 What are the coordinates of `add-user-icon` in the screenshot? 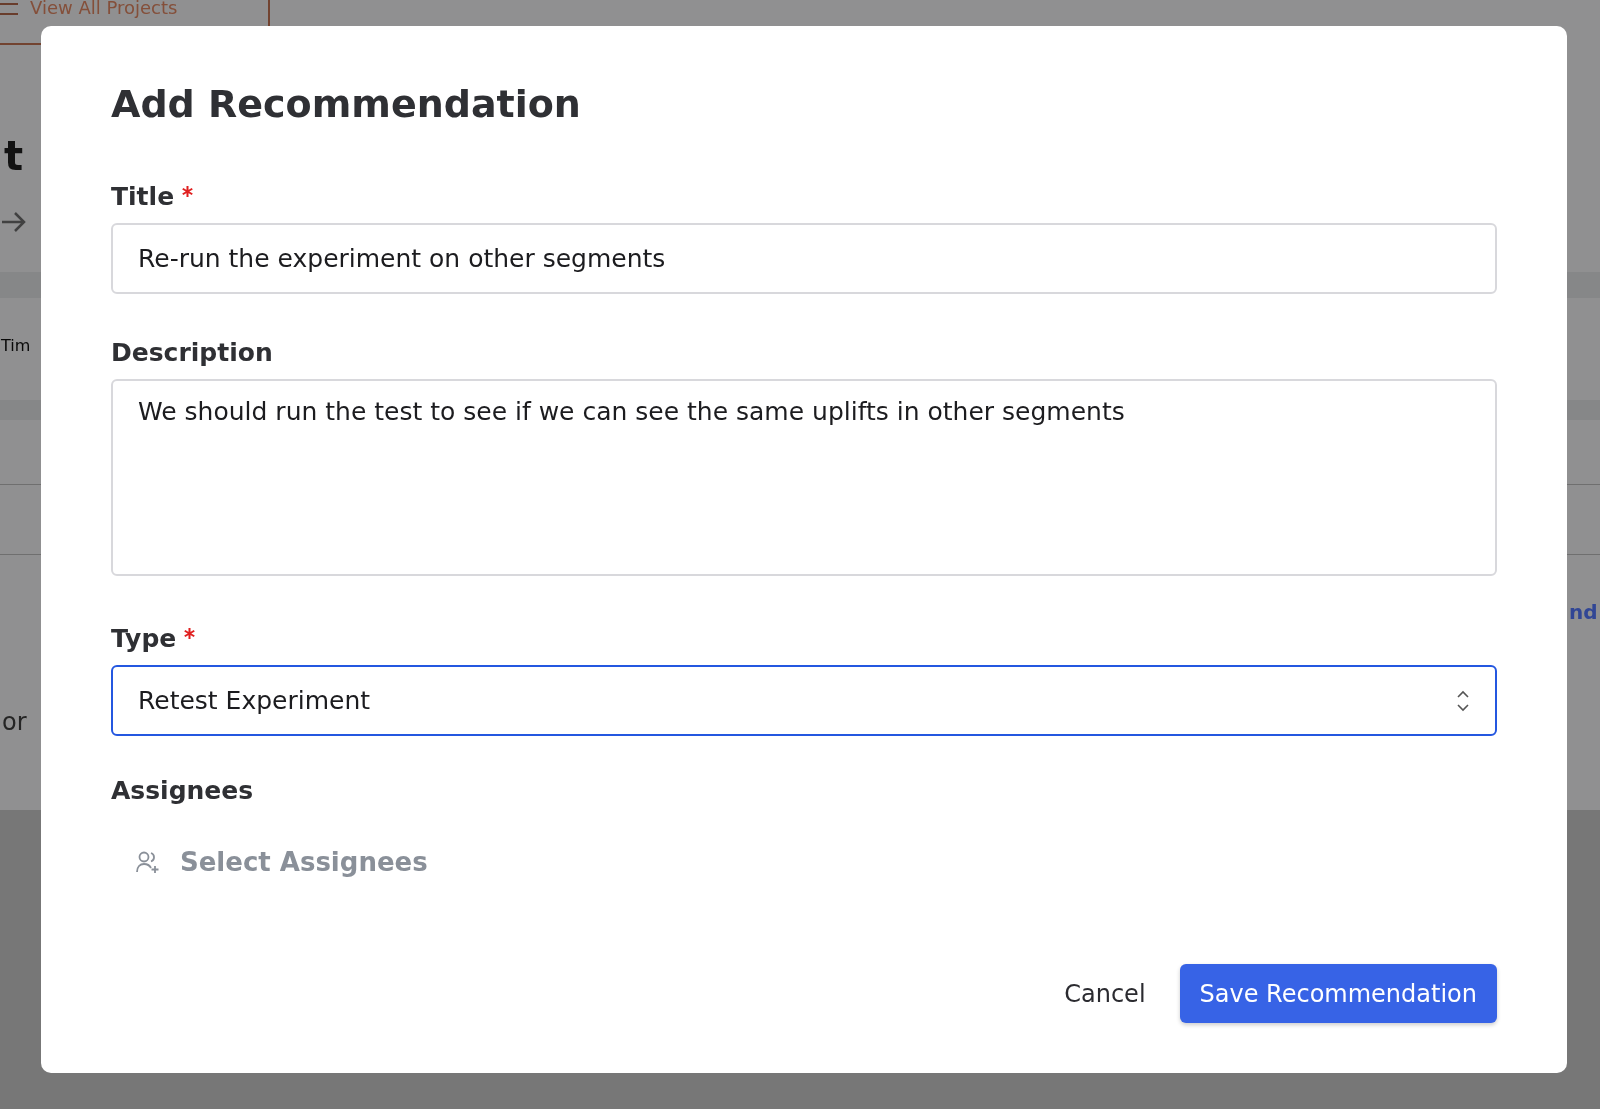 It's located at (149, 862).